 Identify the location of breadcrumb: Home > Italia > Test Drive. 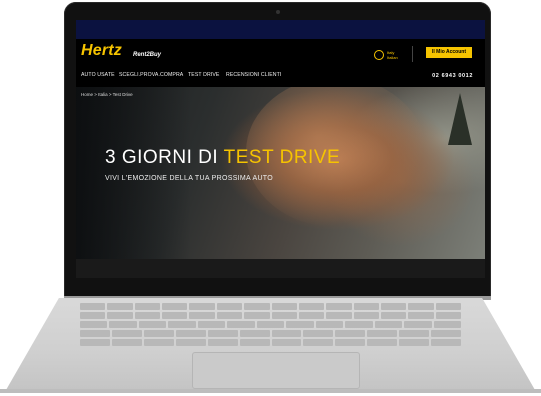
(107, 94).